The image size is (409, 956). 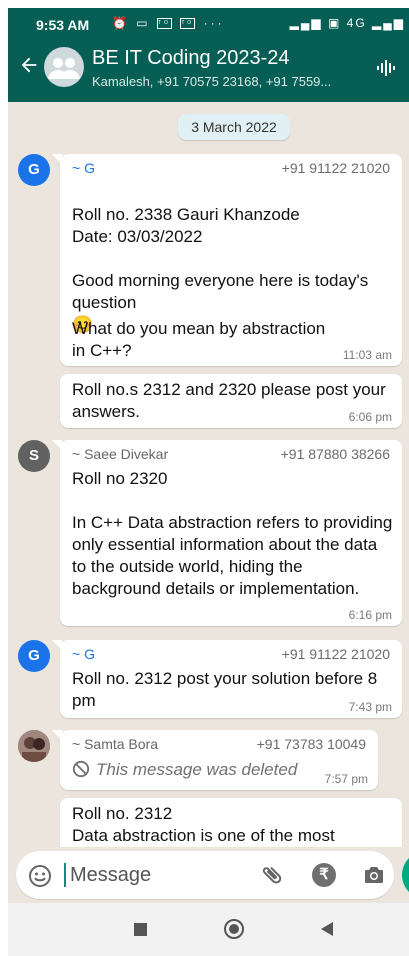 What do you see at coordinates (140, 929) in the screenshot?
I see `recent-apps-button` at bounding box center [140, 929].